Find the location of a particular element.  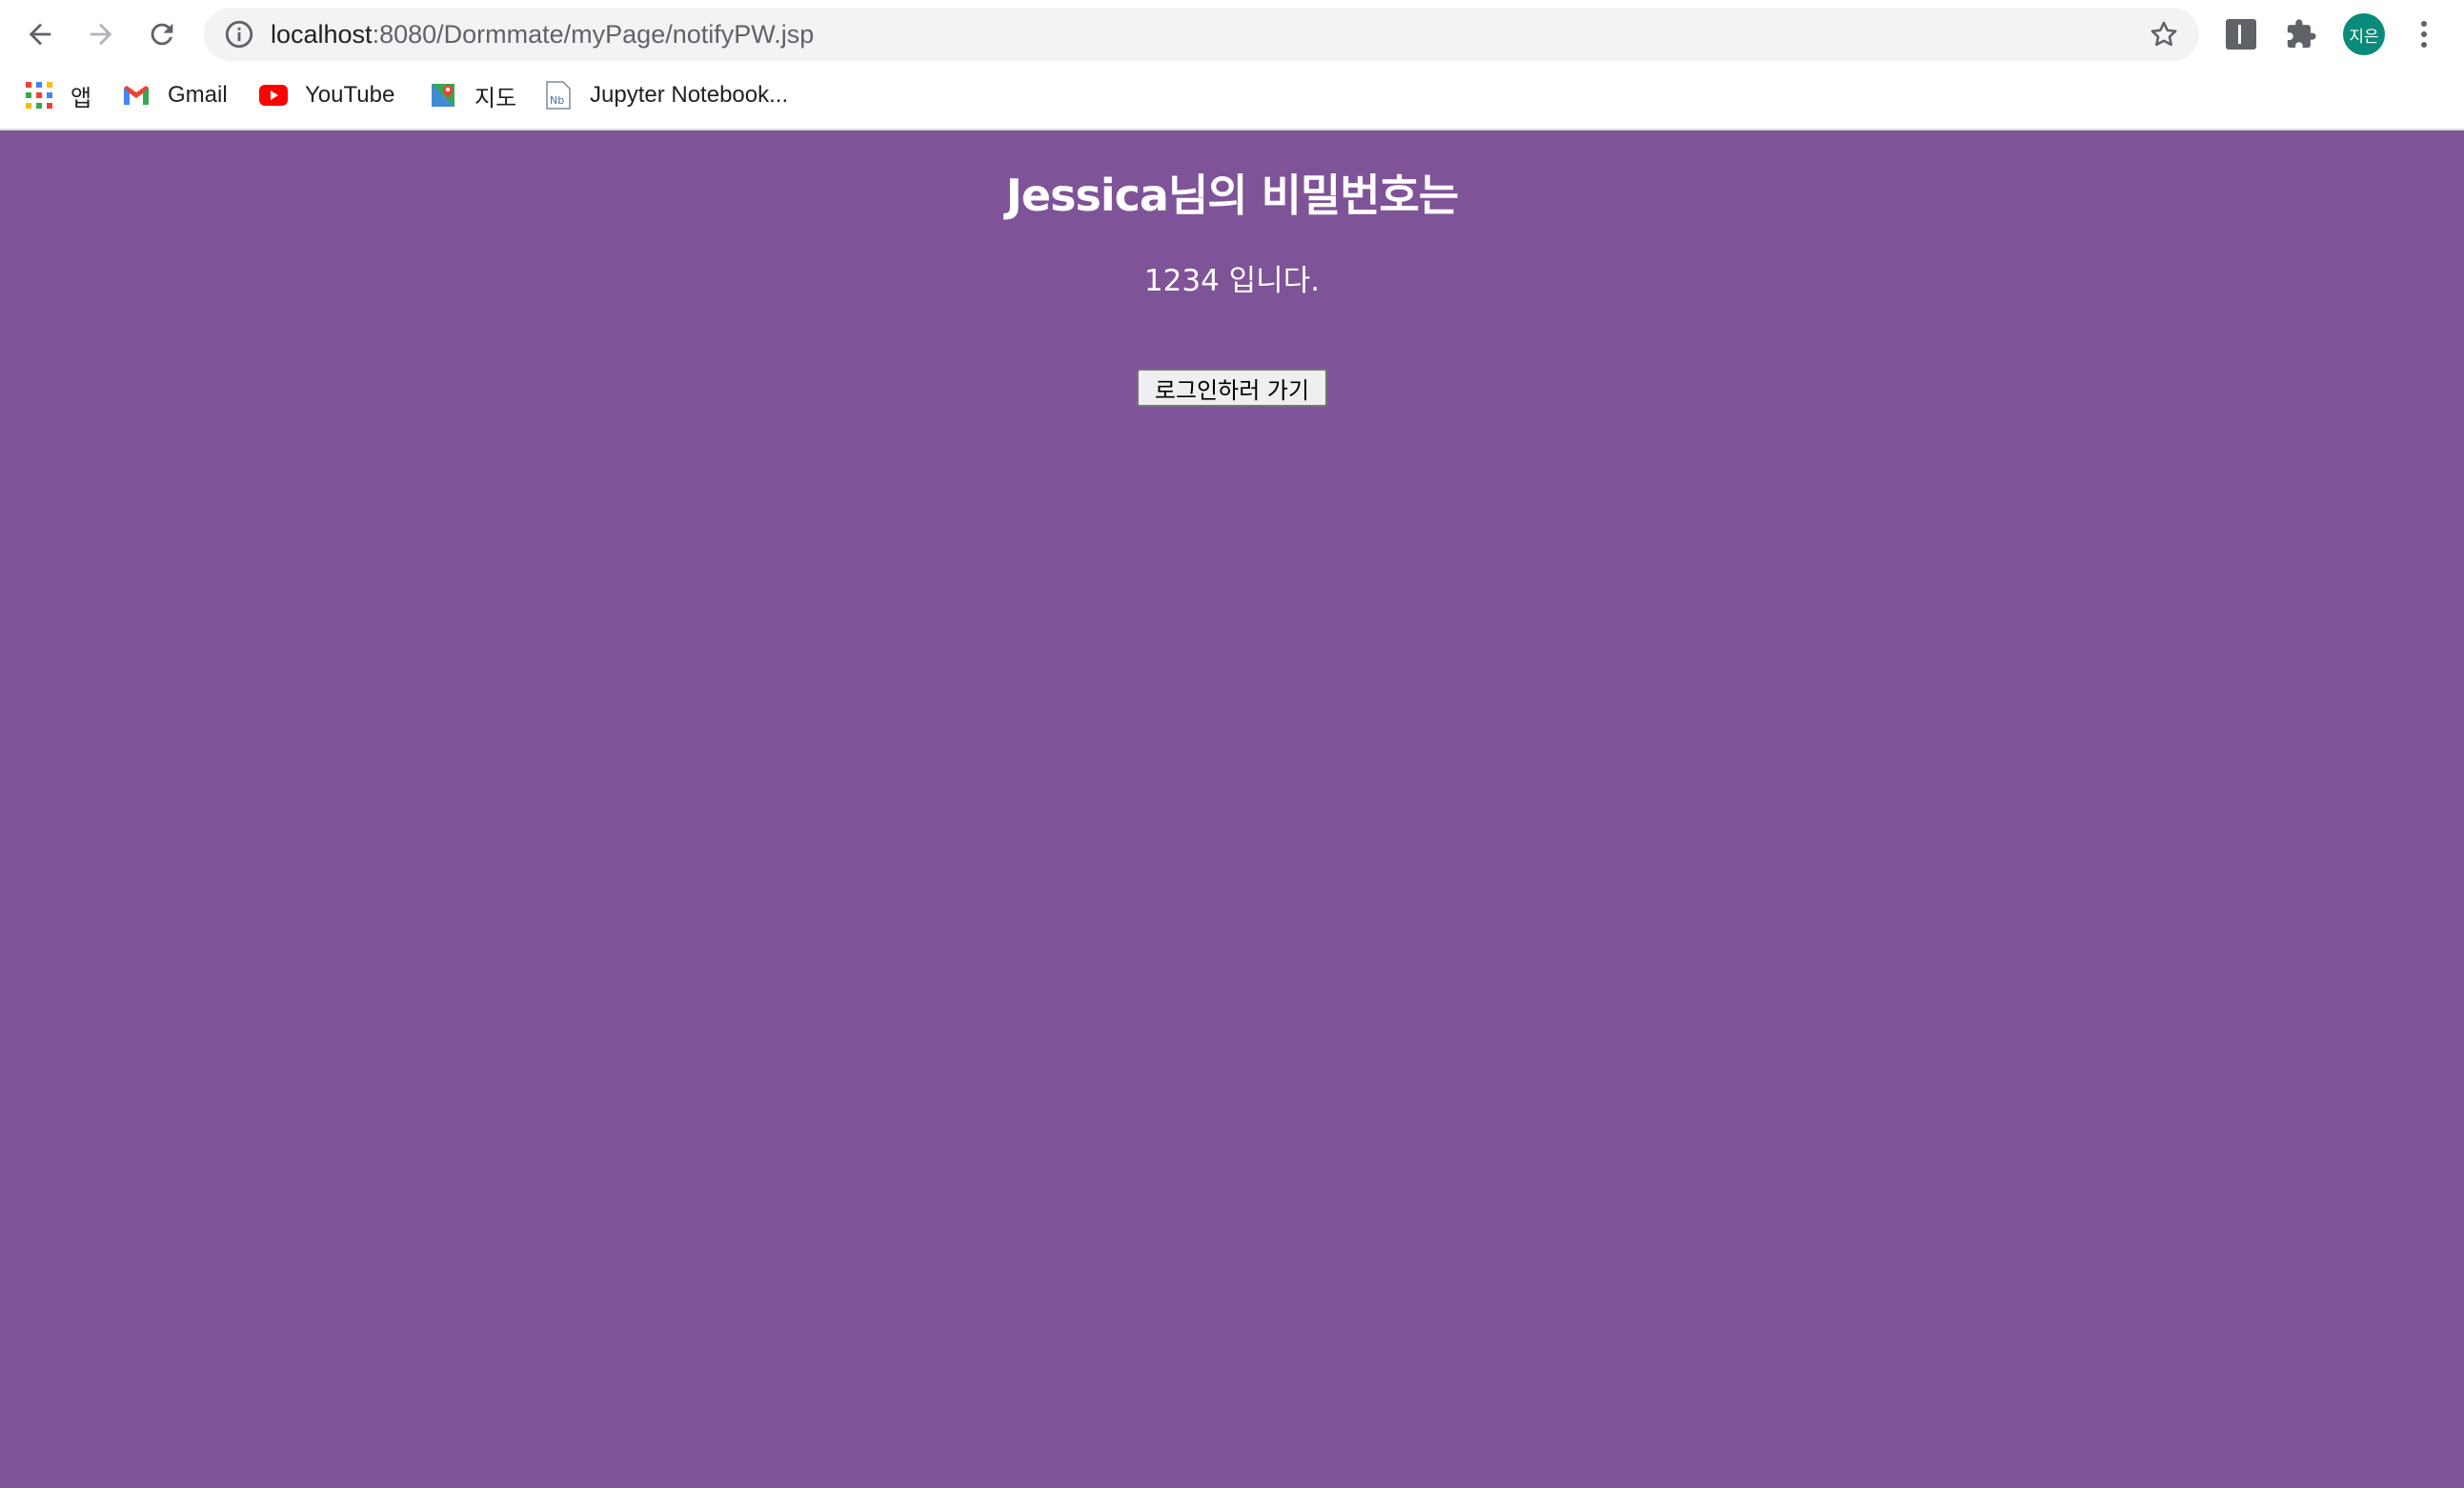

bookmark-gmail: Gmail is located at coordinates (175, 95).